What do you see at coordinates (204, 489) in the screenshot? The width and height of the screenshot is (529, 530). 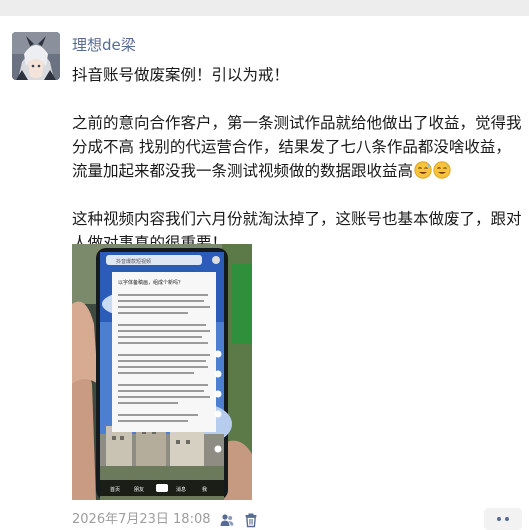 I see `phone-tab-me: 我` at bounding box center [204, 489].